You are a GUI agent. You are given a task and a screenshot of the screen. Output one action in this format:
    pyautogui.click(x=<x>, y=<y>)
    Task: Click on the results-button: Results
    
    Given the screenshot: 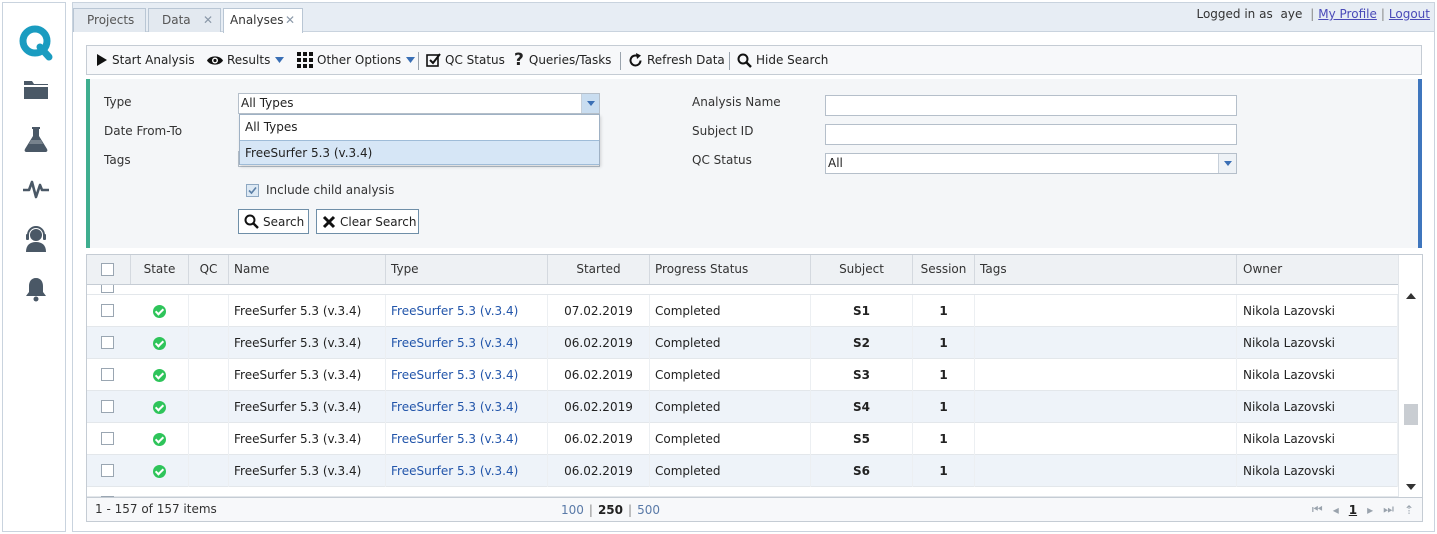 What is the action you would take?
    pyautogui.click(x=246, y=60)
    